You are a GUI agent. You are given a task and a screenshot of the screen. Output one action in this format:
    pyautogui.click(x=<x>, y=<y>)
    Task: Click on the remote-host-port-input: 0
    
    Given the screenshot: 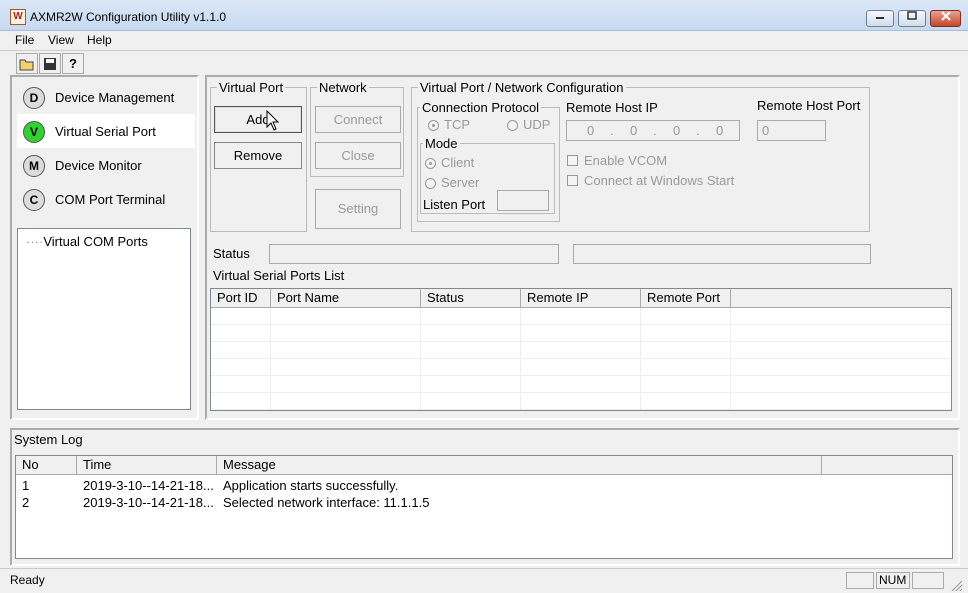 What is the action you would take?
    pyautogui.click(x=791, y=130)
    